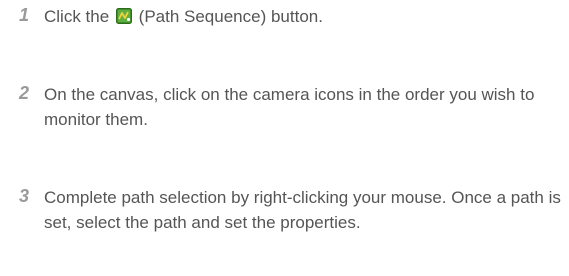 Image resolution: width=569 pixels, height=276 pixels. What do you see at coordinates (24, 15) in the screenshot?
I see `step-number: 1` at bounding box center [24, 15].